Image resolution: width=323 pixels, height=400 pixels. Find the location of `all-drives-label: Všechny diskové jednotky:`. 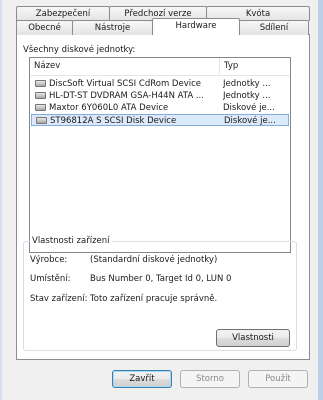

all-drives-label: Všechny diskové jednotky: is located at coordinates (79, 50).